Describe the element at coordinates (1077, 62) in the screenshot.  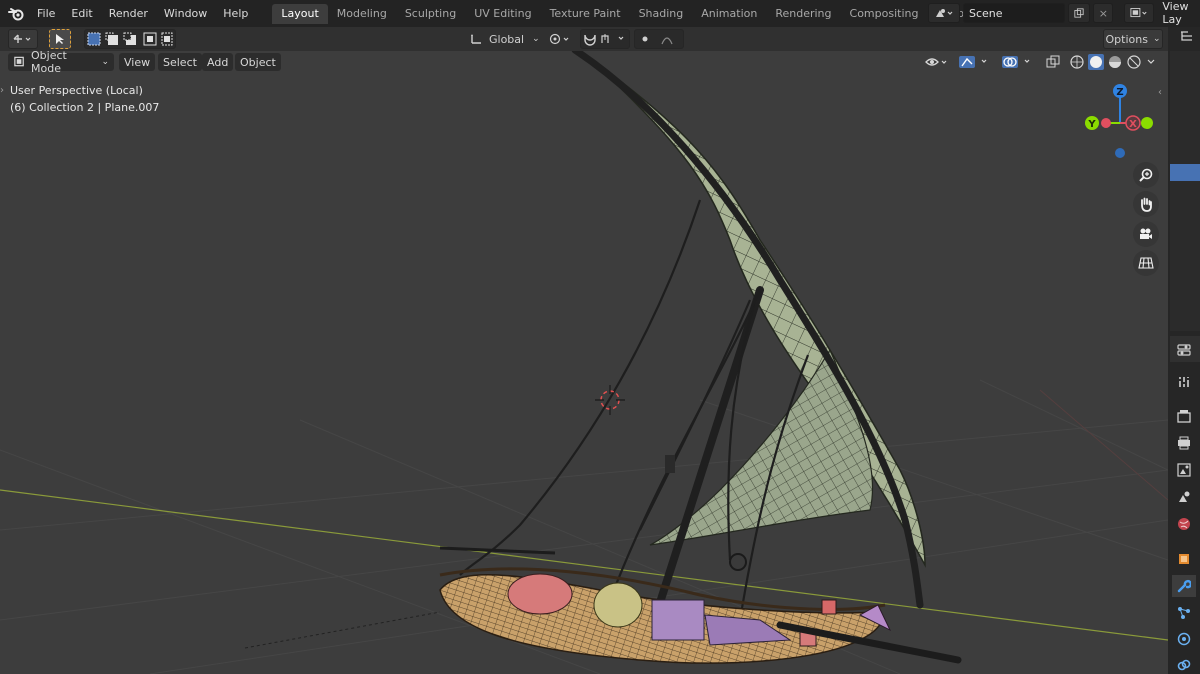
I see `wireframe-shading-icon` at that location.